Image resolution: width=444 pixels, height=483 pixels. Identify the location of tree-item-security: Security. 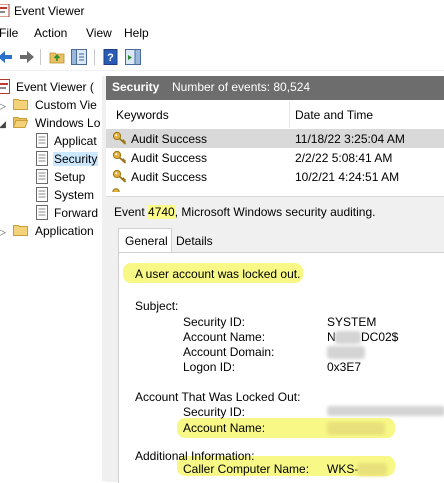
(50, 159).